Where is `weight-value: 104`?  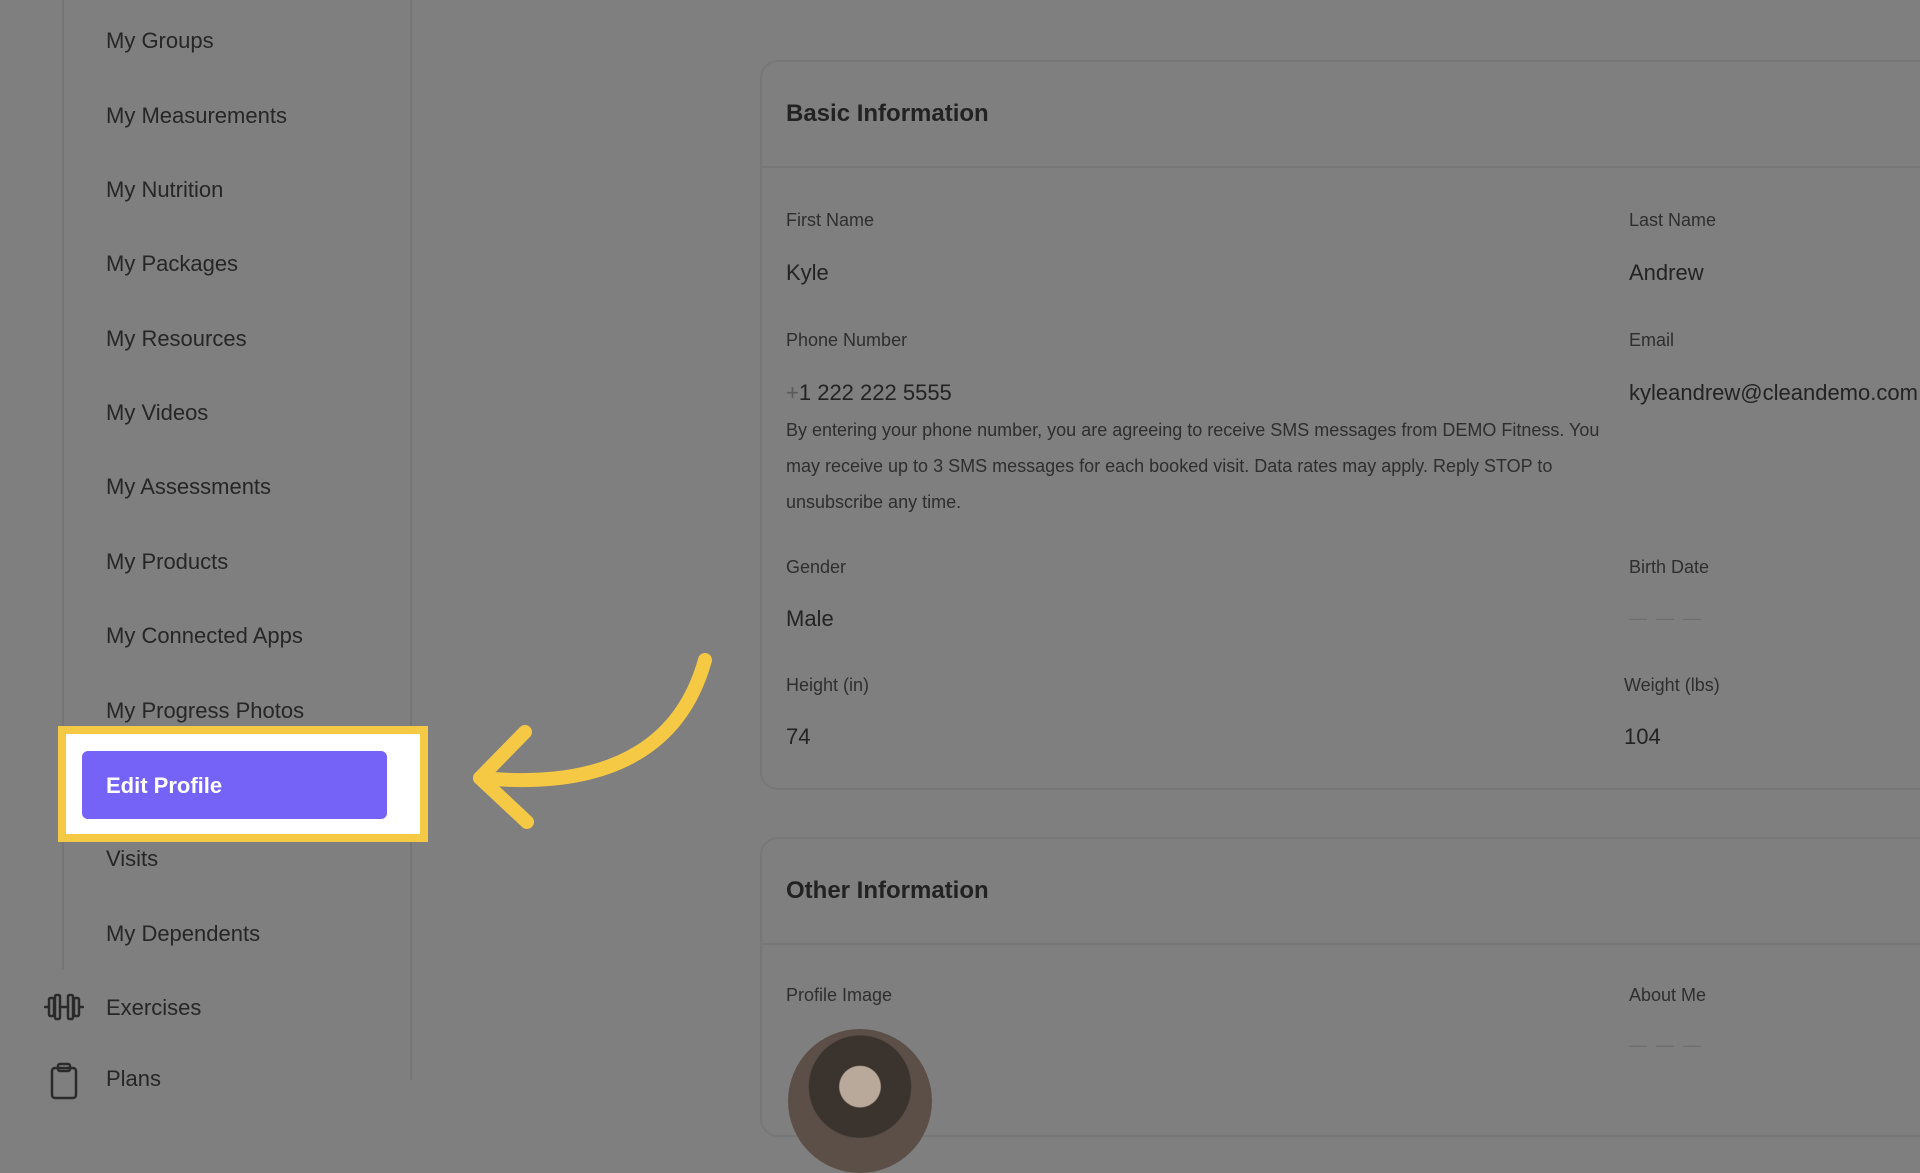
weight-value: 104 is located at coordinates (1642, 737).